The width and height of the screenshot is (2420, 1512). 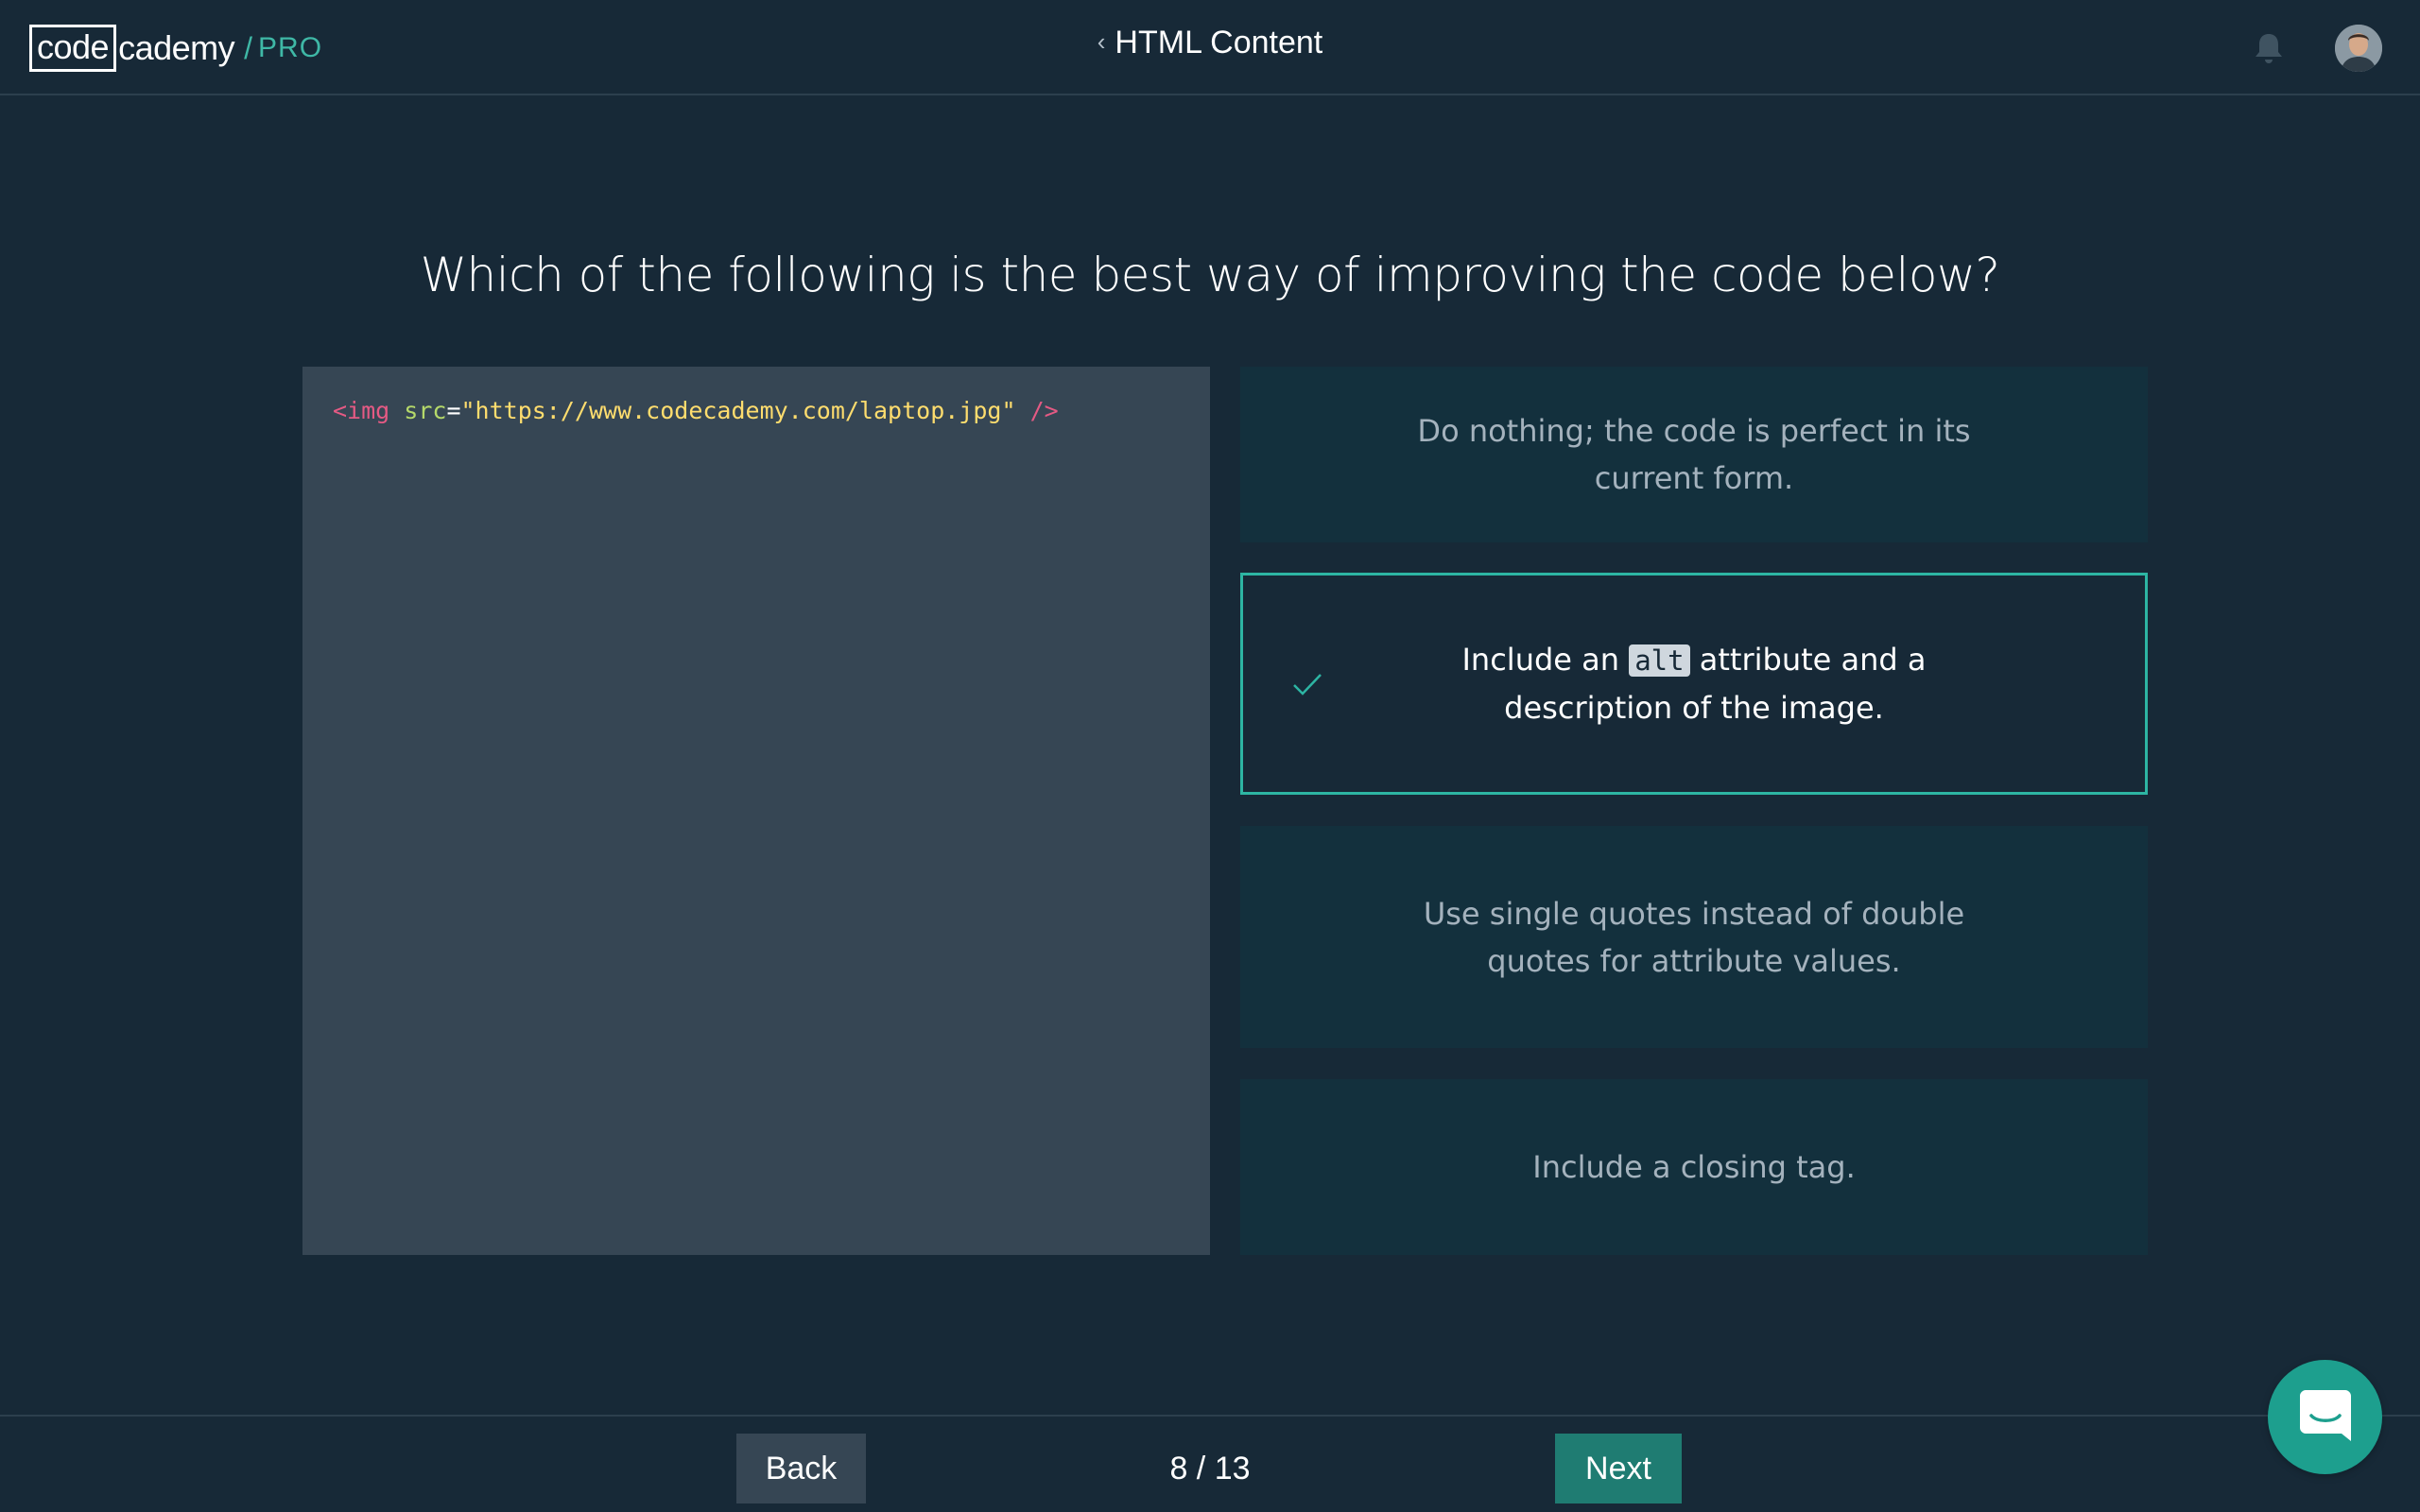 I want to click on code-equals: =, so click(x=453, y=410).